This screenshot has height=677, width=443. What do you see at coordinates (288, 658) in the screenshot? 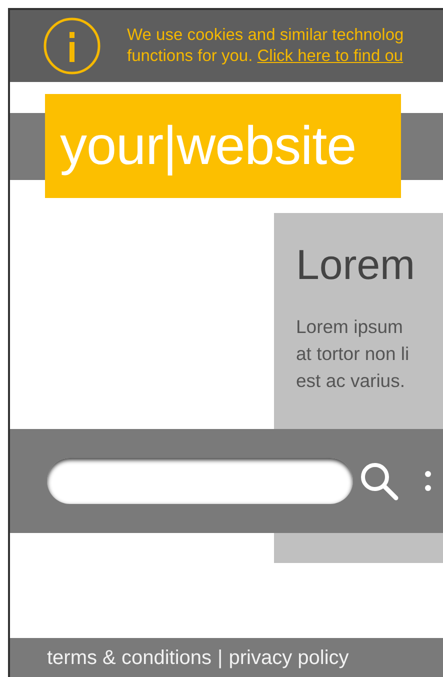
I see `footer-link: privacy policy` at bounding box center [288, 658].